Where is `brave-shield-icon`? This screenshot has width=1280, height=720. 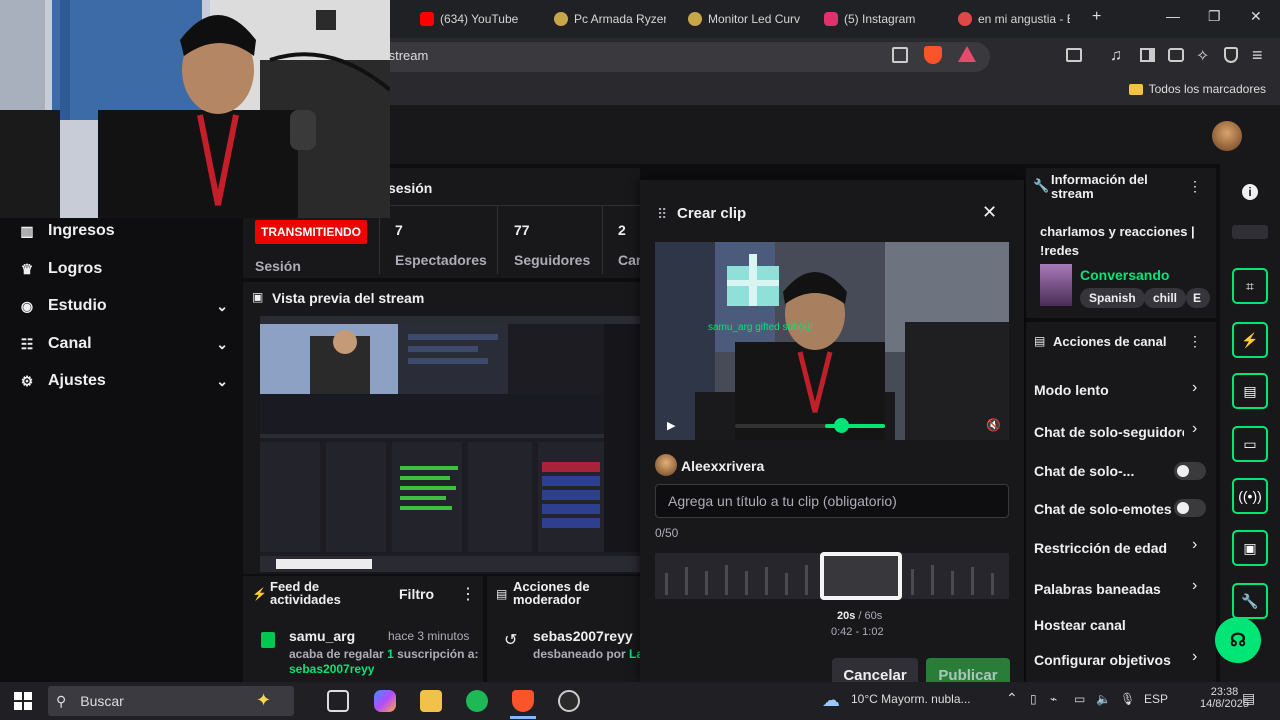
brave-shield-icon is located at coordinates (933, 55).